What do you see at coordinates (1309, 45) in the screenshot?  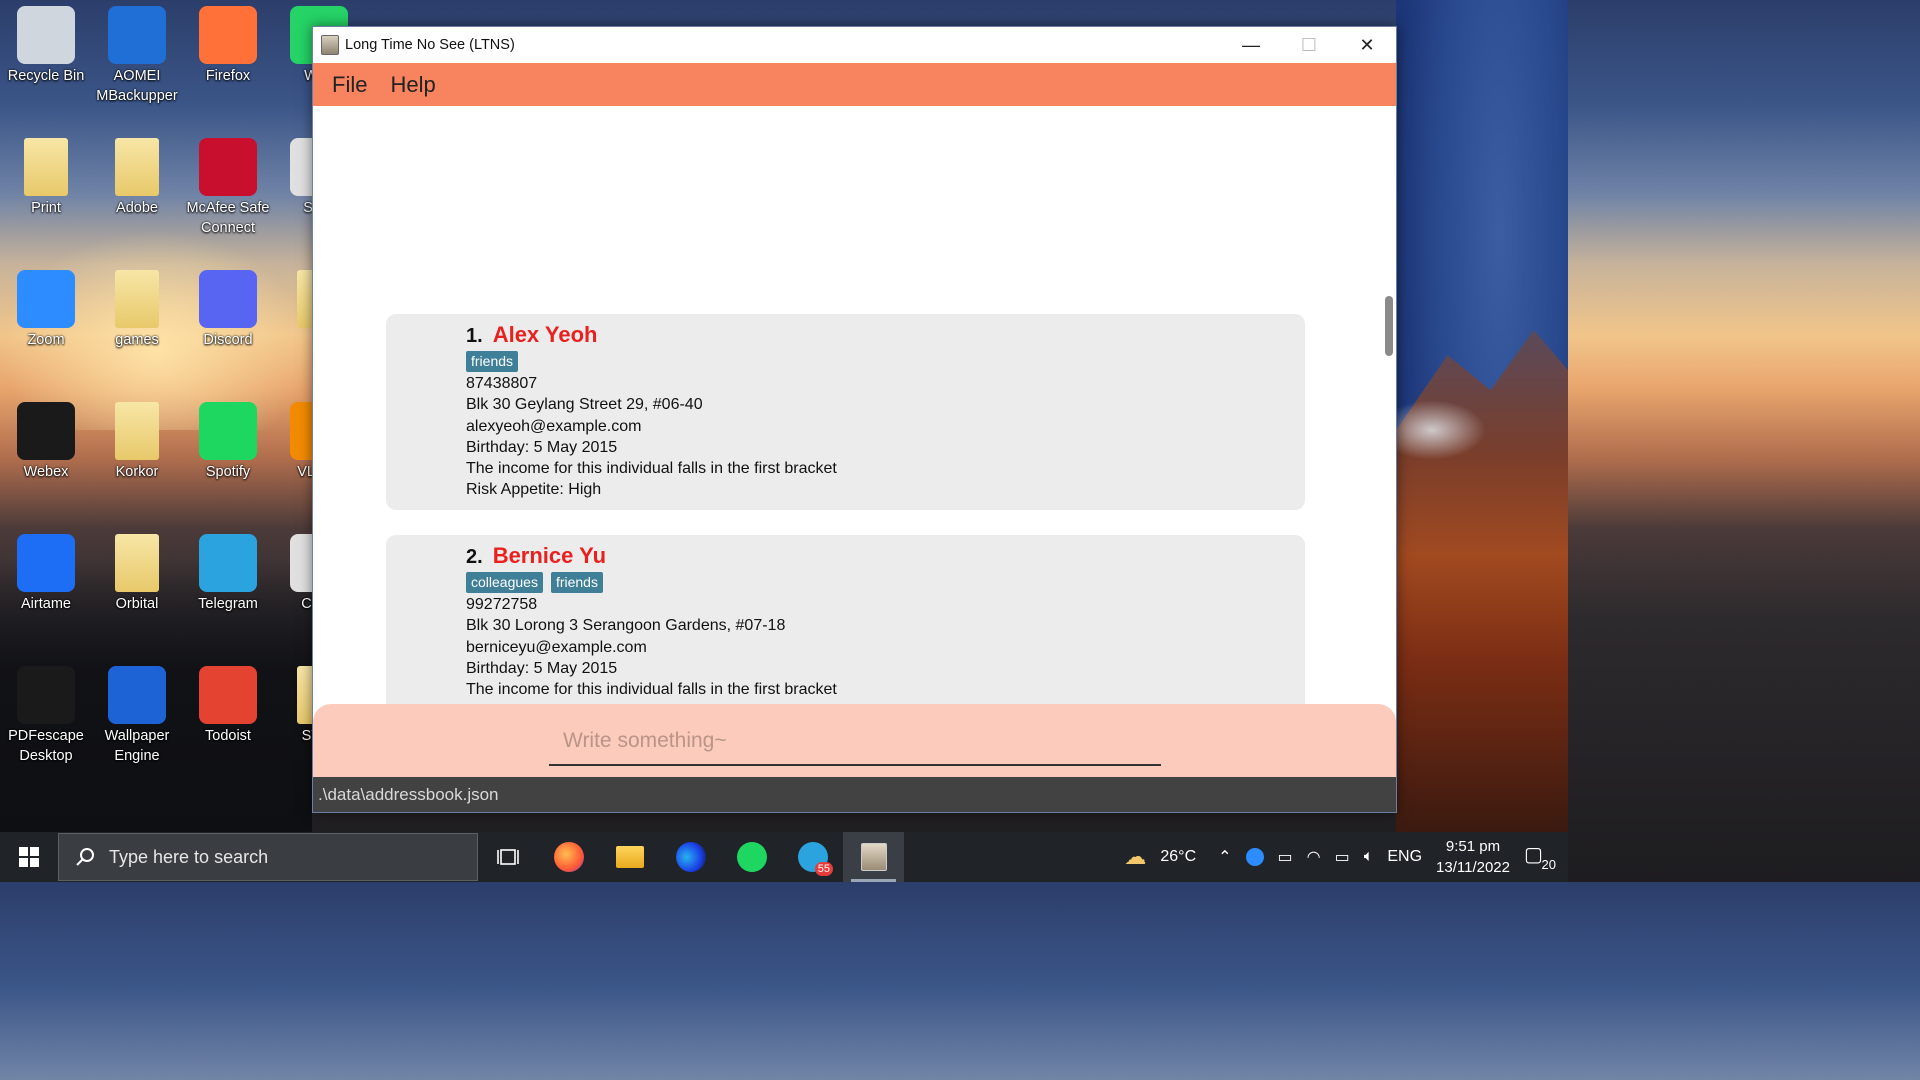 I see `maximize-button: ☐` at bounding box center [1309, 45].